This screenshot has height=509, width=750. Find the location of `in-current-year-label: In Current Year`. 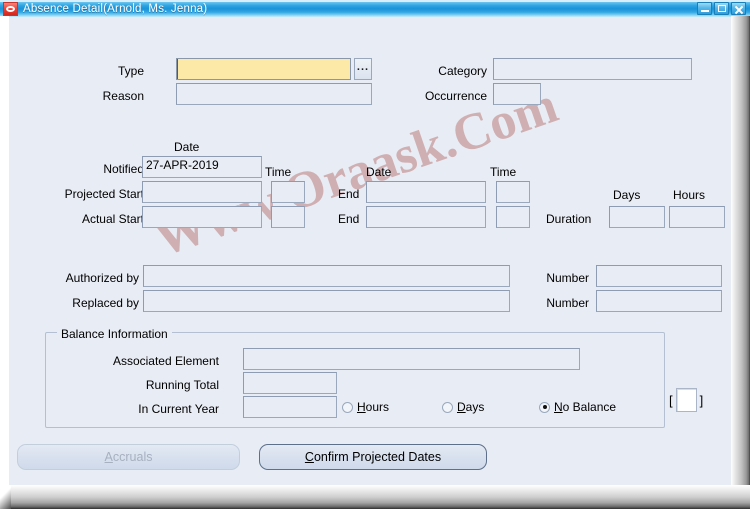

in-current-year-label: In Current Year is located at coordinates (178, 409).